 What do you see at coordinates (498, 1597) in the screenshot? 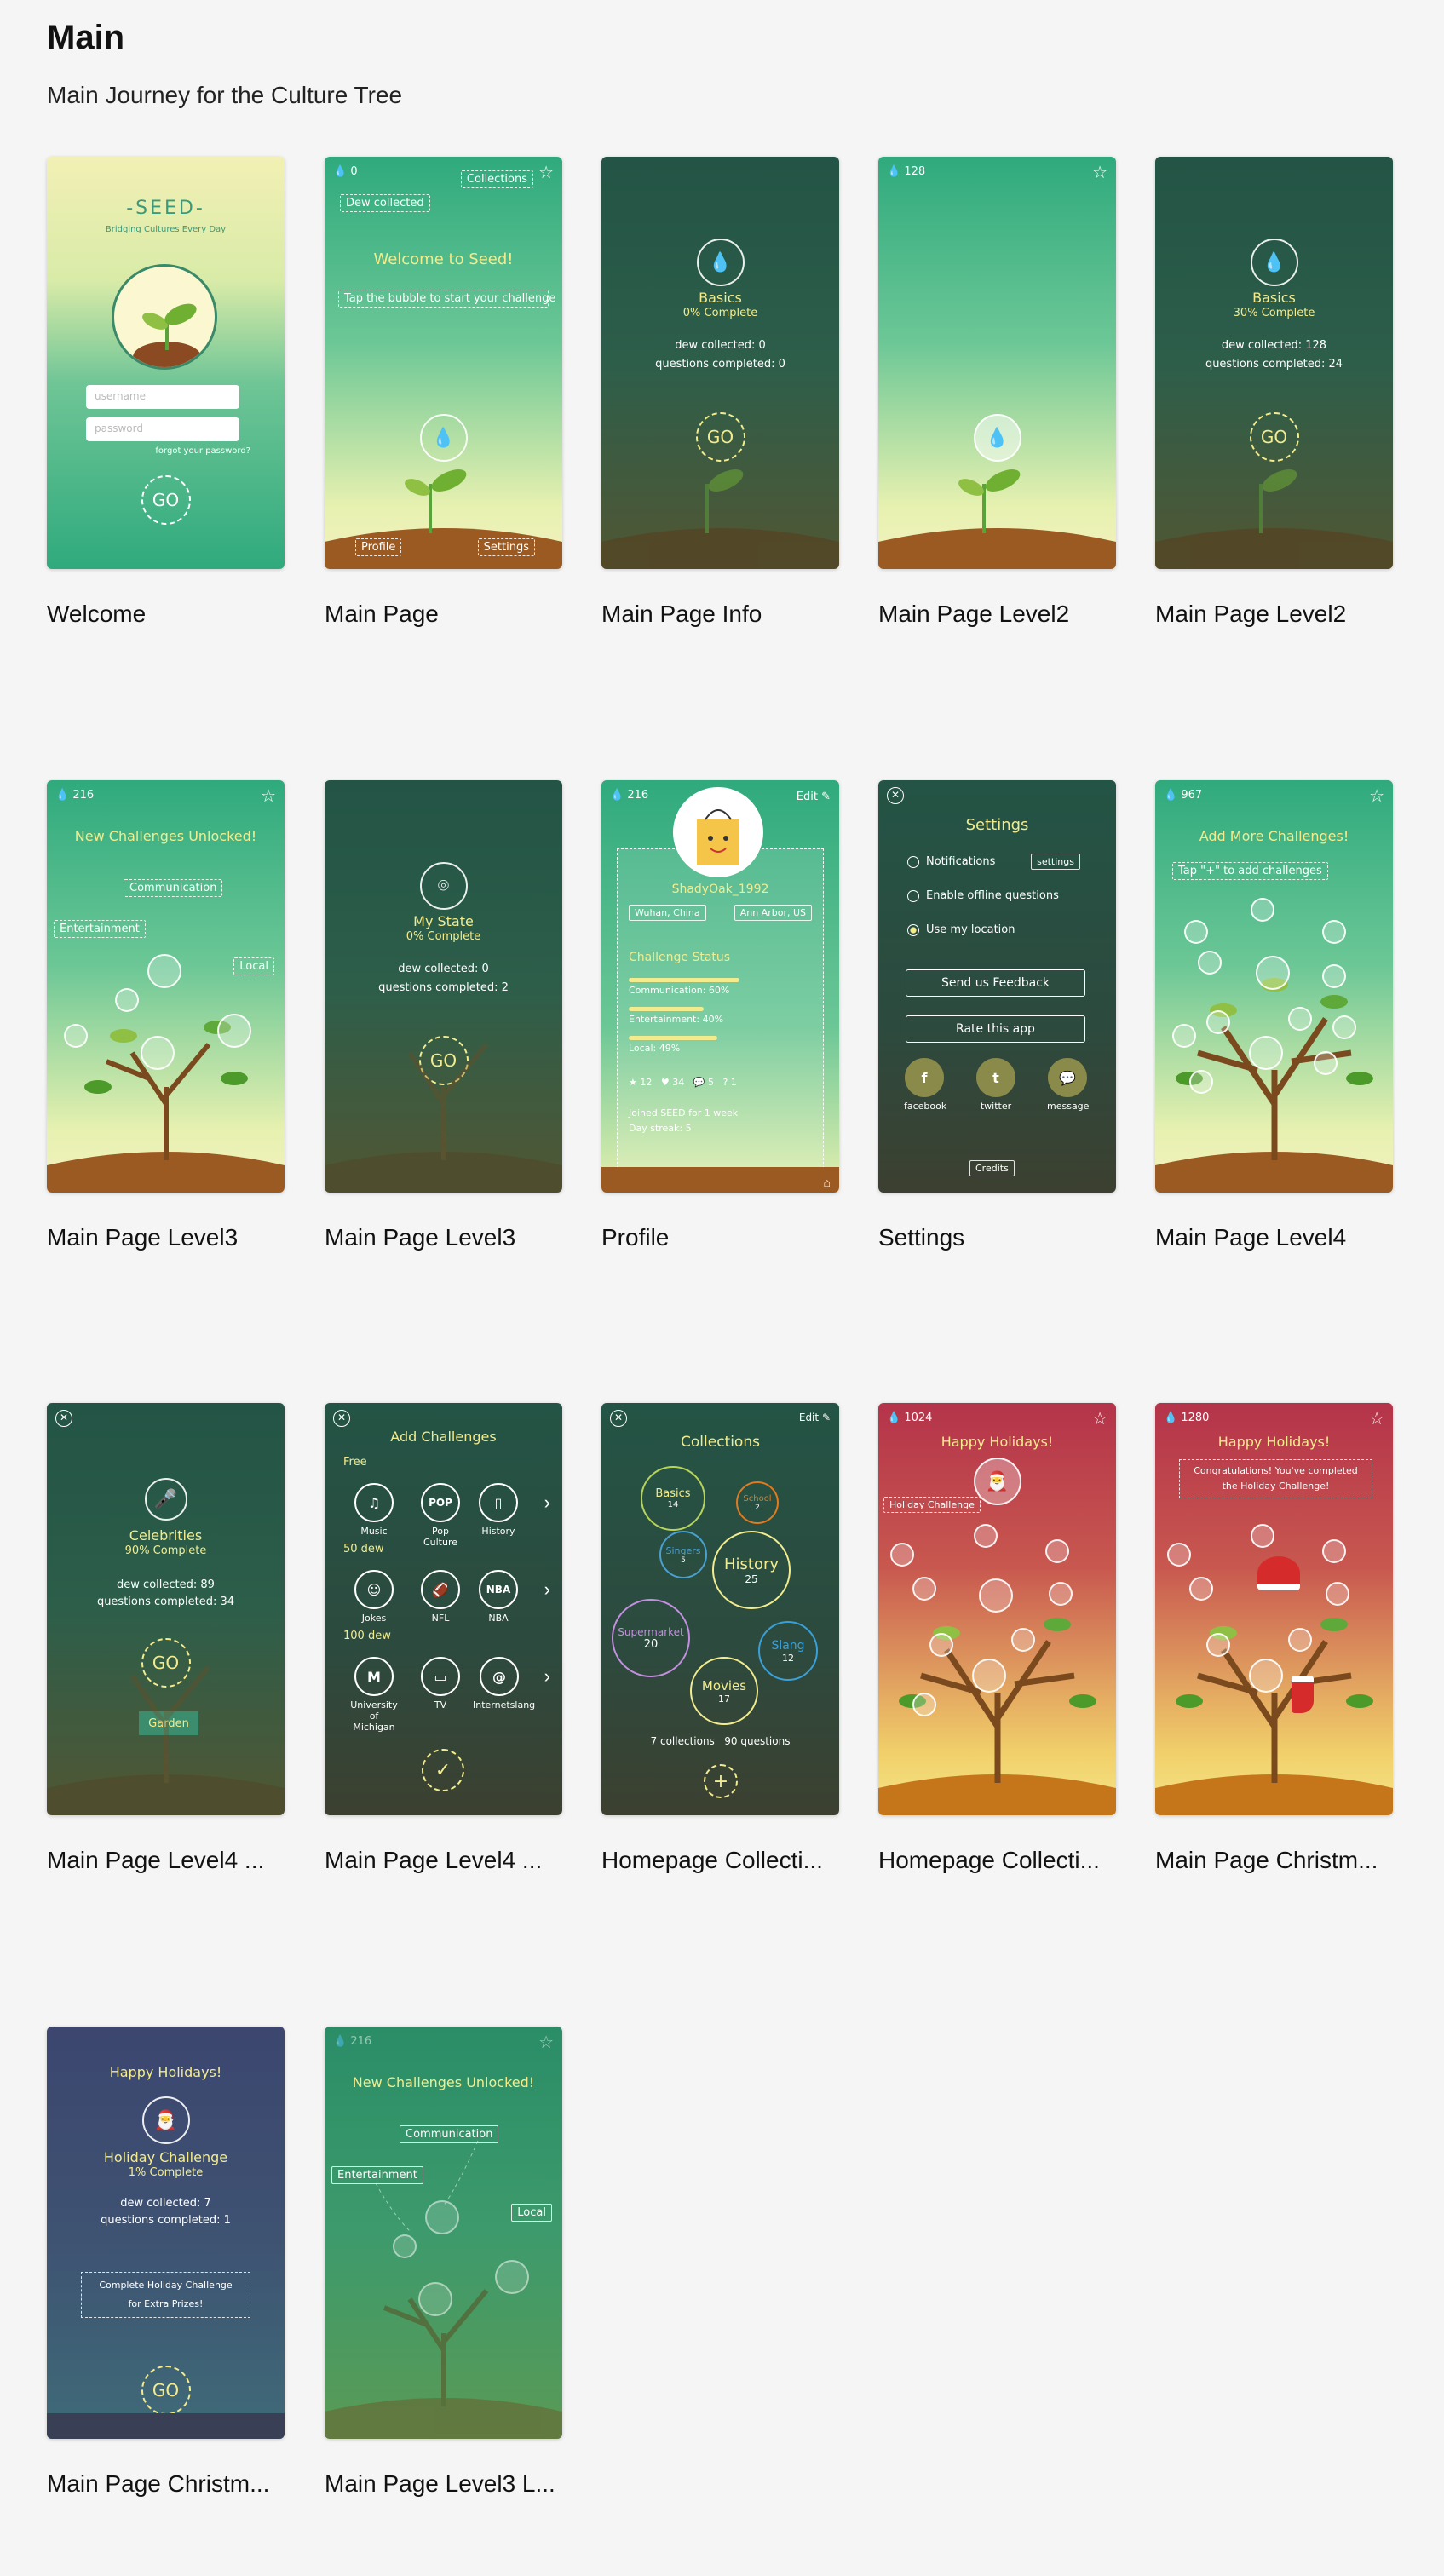
I see `challenge-nba: NBA NBA` at bounding box center [498, 1597].